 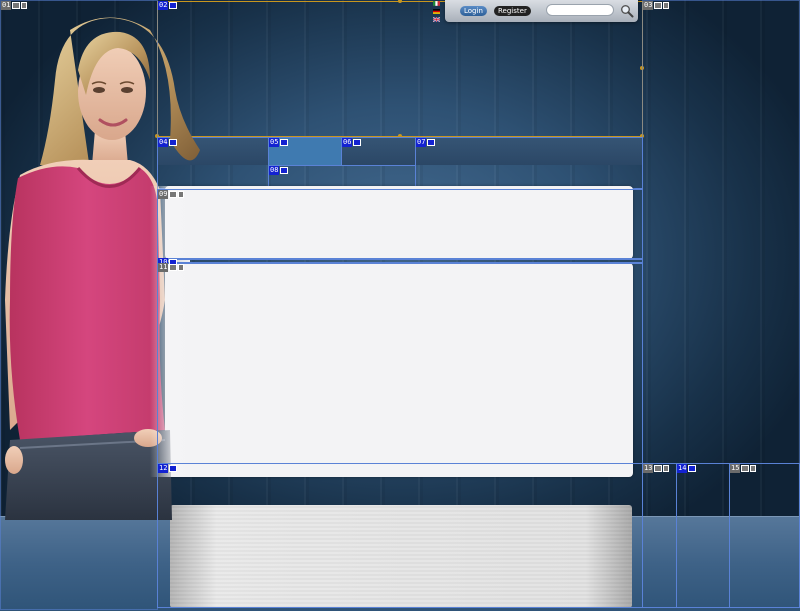 I want to click on region-tag-04: 04, so click(x=168, y=142).